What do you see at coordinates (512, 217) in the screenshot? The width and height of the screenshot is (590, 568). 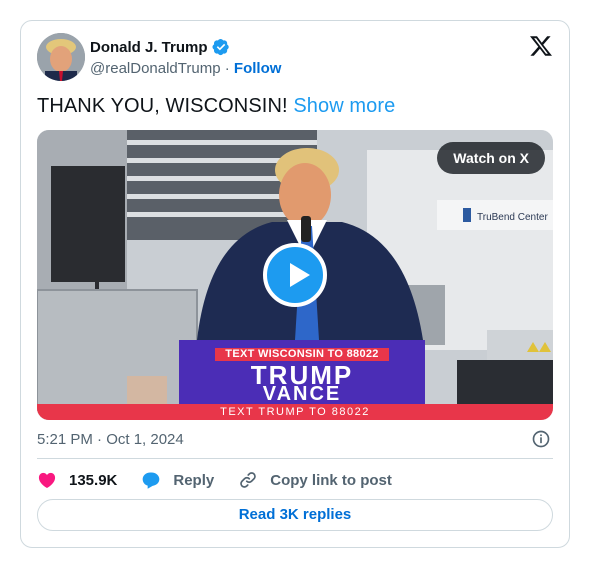 I see `svg-text: TruBend Center` at bounding box center [512, 217].